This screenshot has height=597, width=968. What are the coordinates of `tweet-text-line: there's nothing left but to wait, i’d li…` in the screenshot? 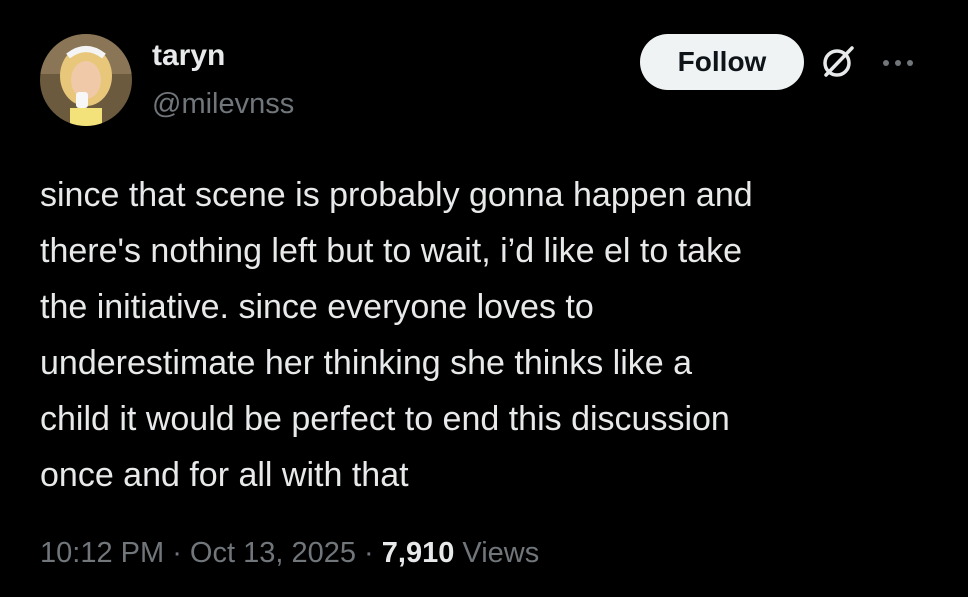 It's located at (391, 251).